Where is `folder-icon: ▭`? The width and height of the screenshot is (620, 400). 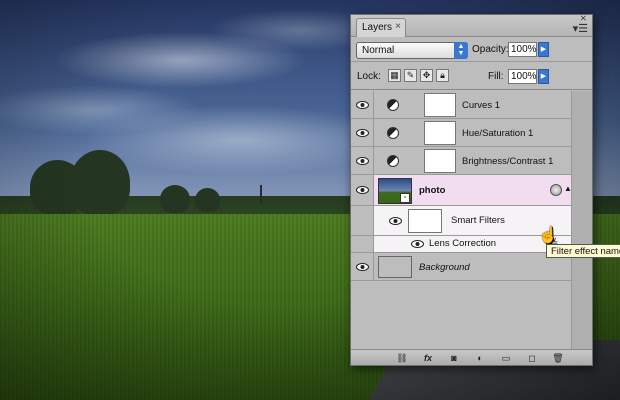 folder-icon: ▭ is located at coordinates (506, 358).